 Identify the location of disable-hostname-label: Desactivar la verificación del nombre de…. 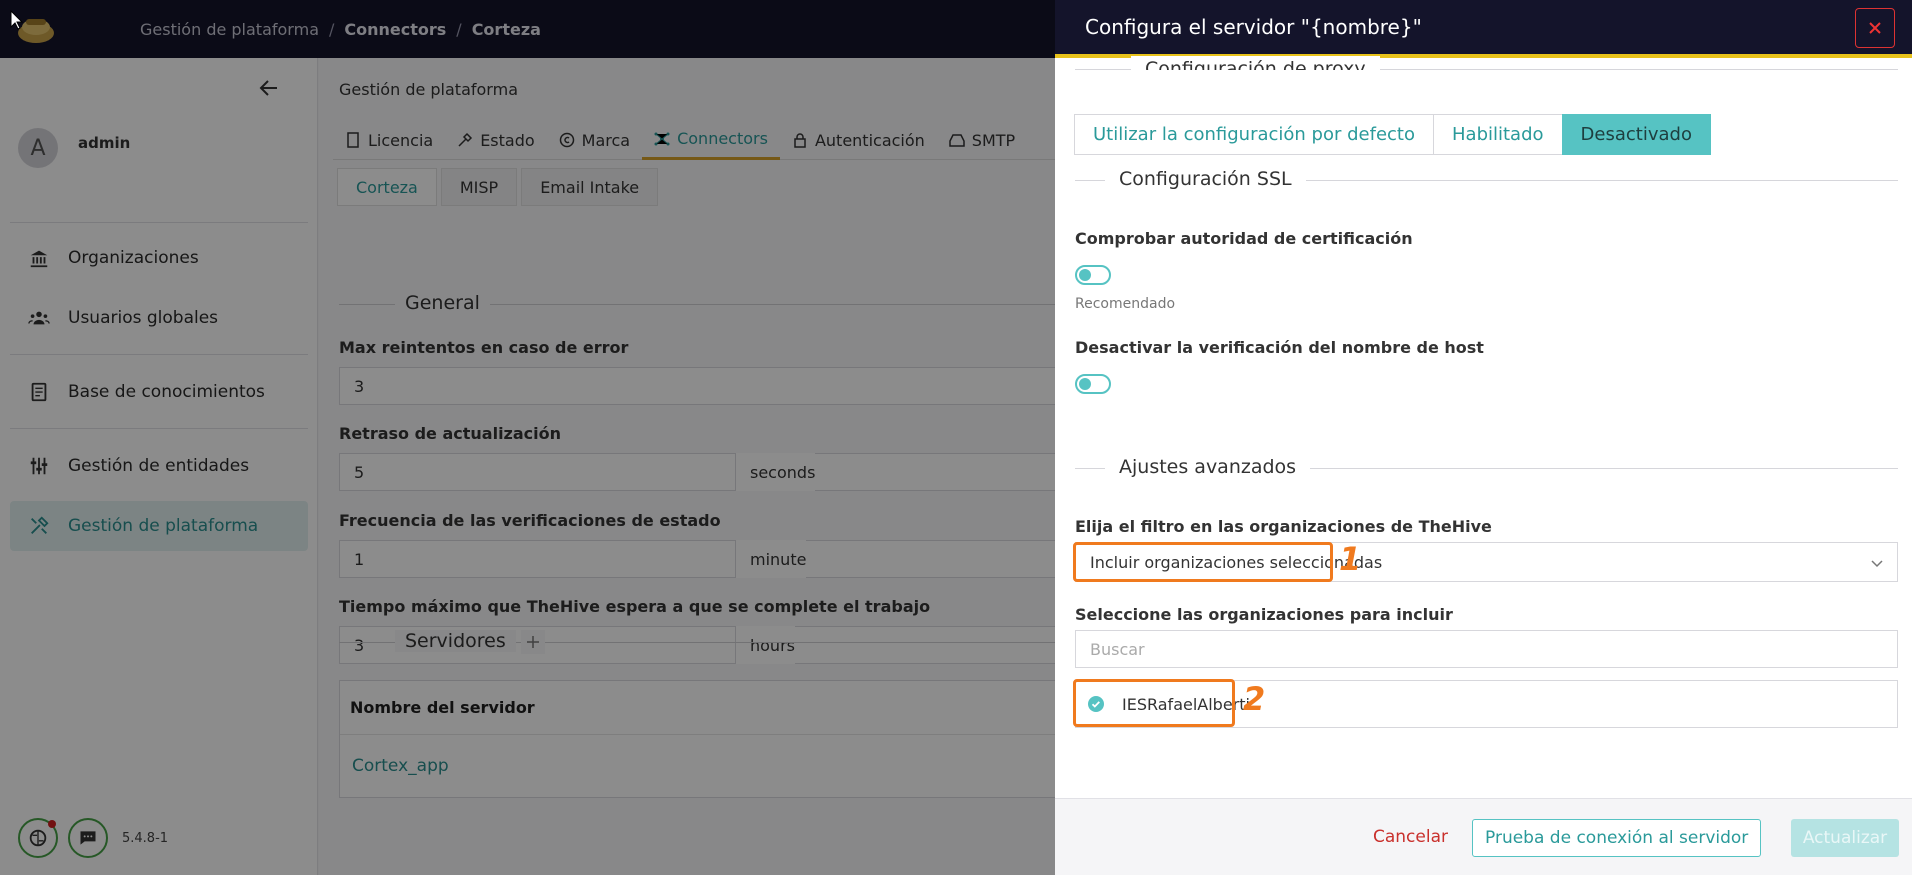
(1279, 347).